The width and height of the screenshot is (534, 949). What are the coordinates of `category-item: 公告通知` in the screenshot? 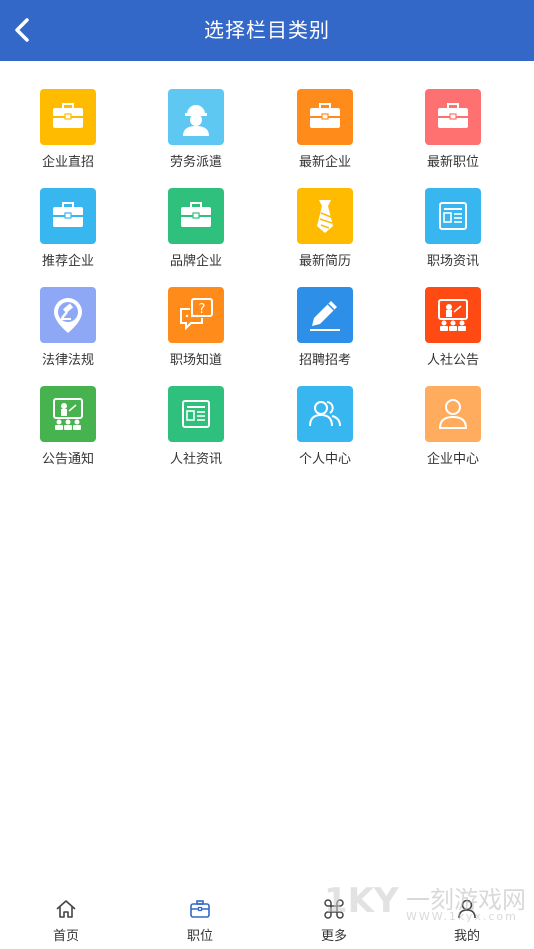 It's located at (68, 431).